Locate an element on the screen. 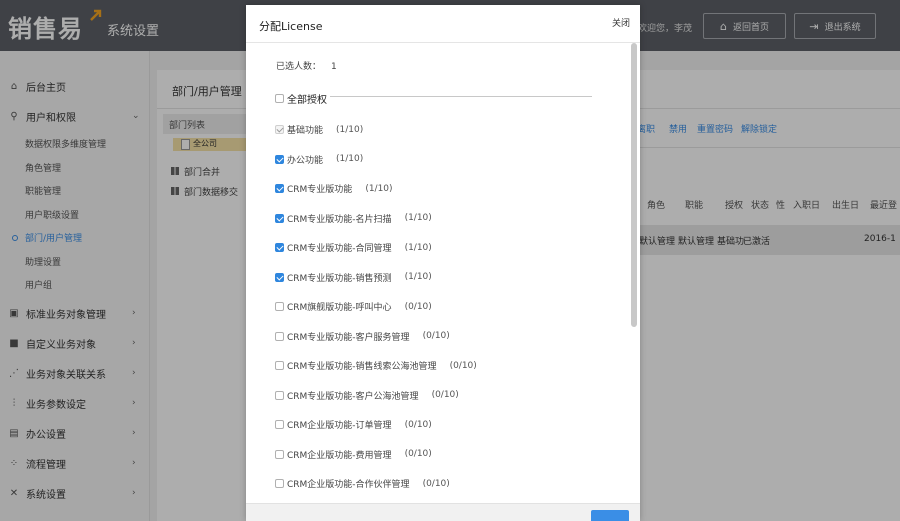 The width and height of the screenshot is (900, 521). close-button: 关闭 is located at coordinates (621, 22).